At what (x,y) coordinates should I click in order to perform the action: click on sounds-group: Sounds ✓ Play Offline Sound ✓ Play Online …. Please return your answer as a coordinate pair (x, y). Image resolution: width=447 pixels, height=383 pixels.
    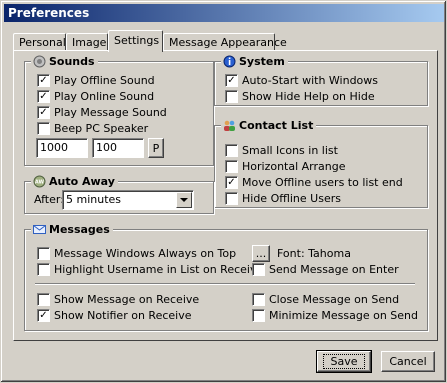
    Looking at the image, I should click on (119, 110).